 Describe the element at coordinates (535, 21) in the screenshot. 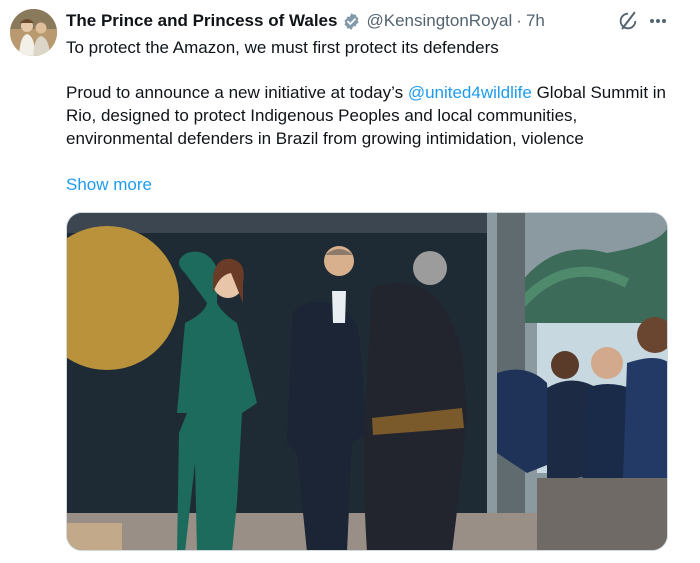

I see `timestamp: 7h` at that location.